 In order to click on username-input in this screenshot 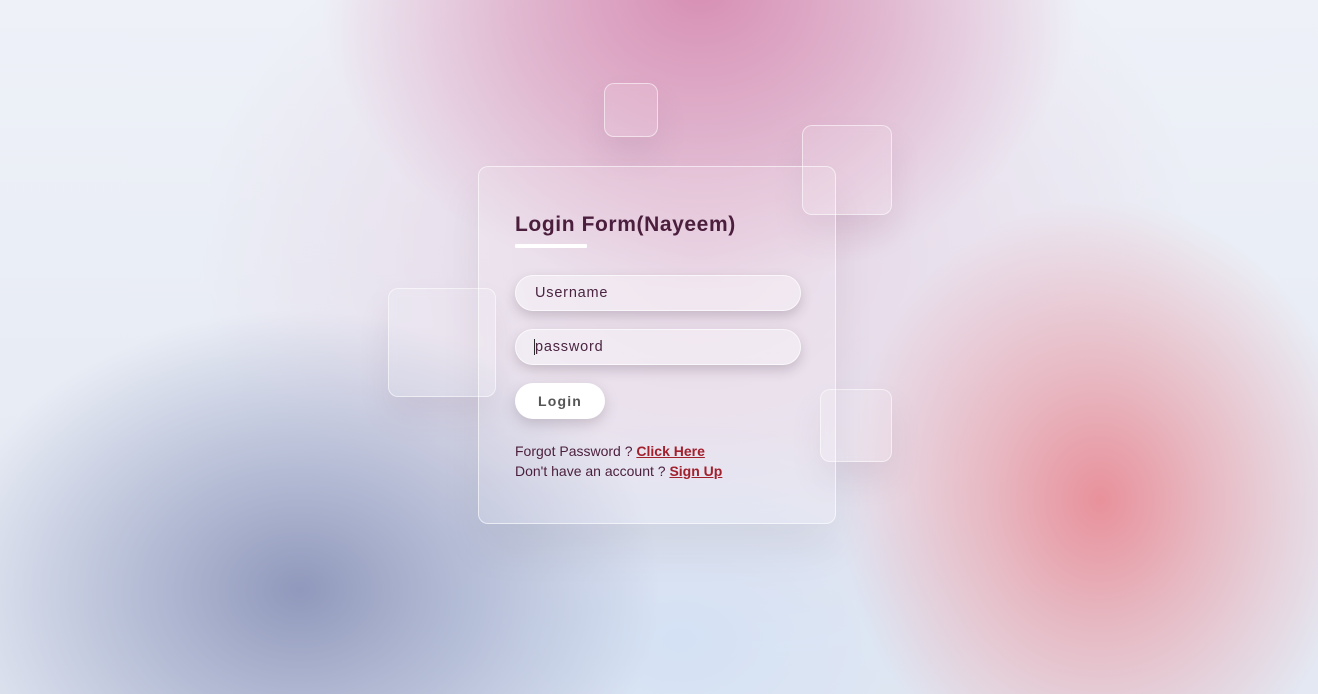, I will do `click(658, 293)`.